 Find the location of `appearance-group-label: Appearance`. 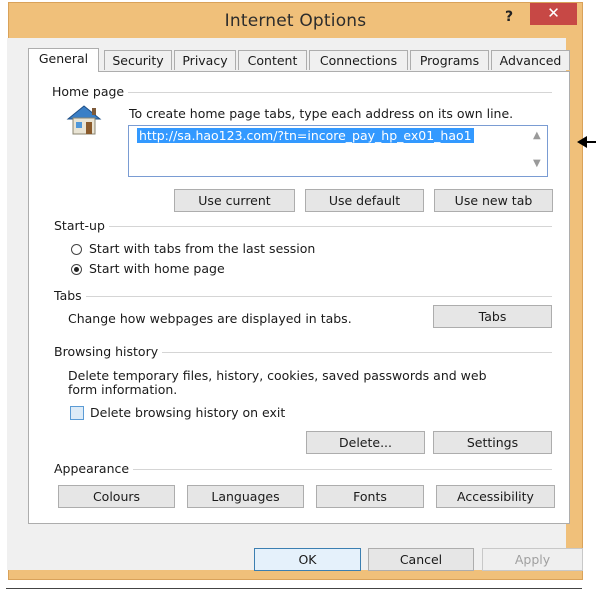

appearance-group-label: Appearance is located at coordinates (94, 468).